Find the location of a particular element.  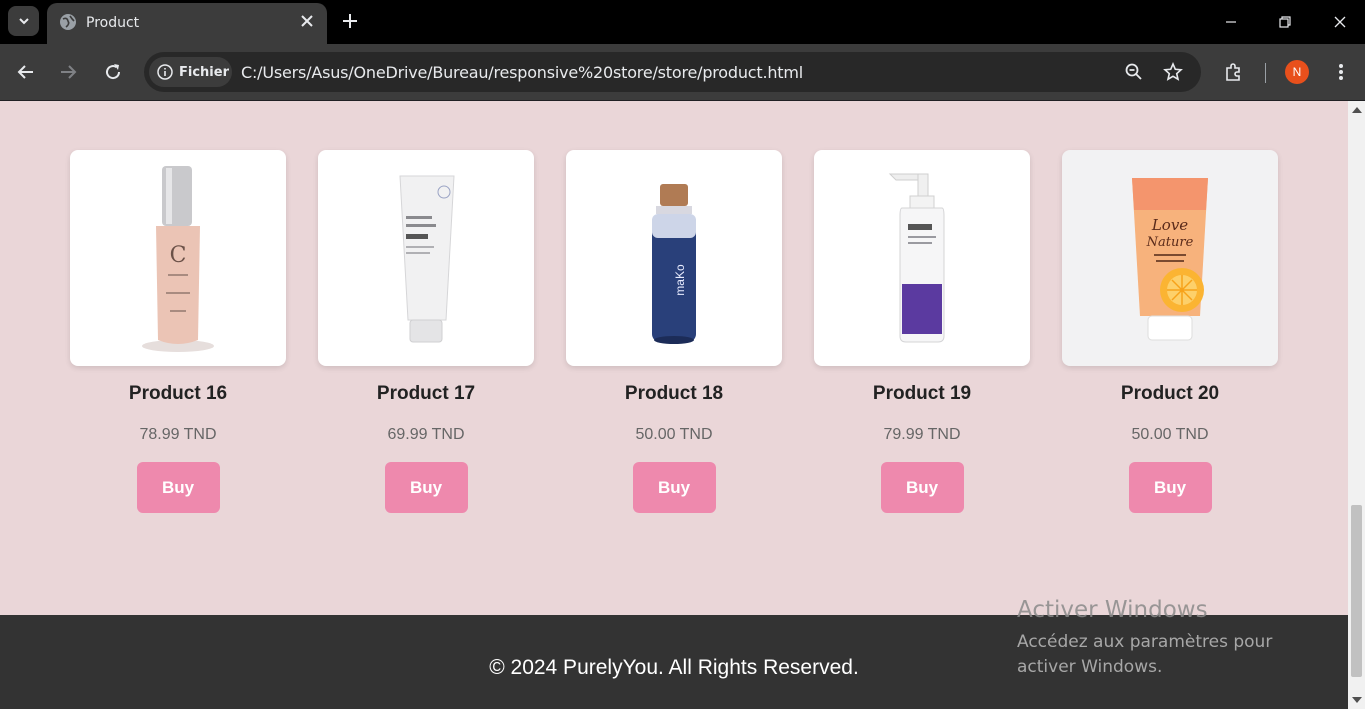

product-card: C Product 16 78.99 TND Buy is located at coordinates (178, 331).